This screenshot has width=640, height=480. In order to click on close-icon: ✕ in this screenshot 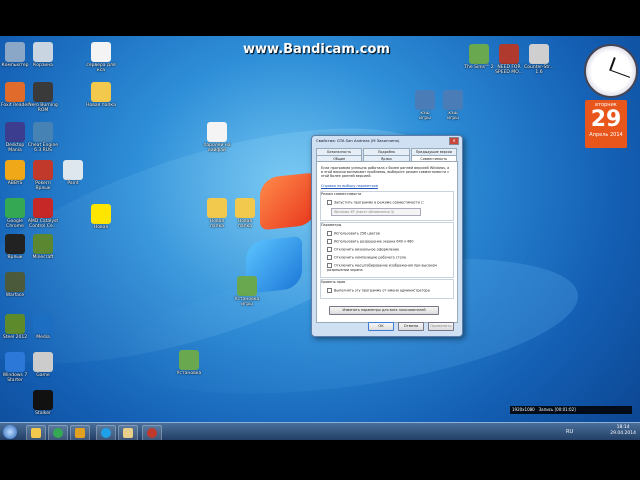, I will do `click(454, 141)`.